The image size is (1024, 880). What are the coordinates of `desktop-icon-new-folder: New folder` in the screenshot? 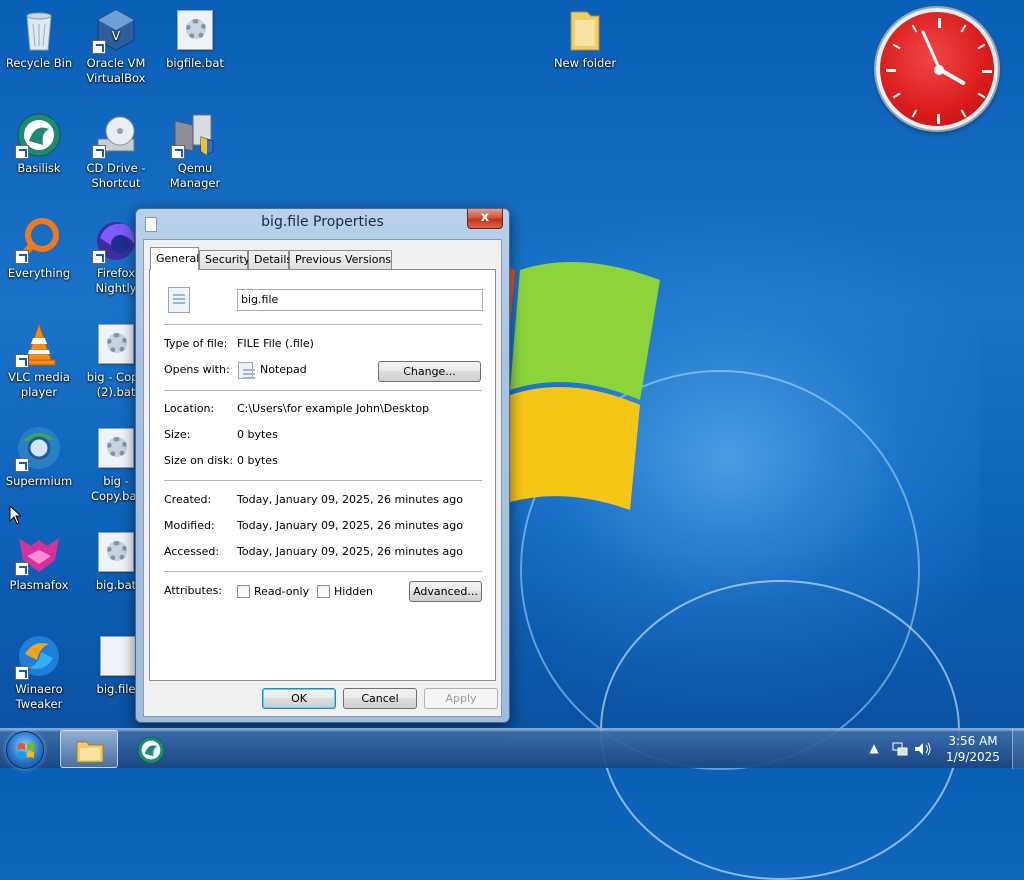 It's located at (585, 38).